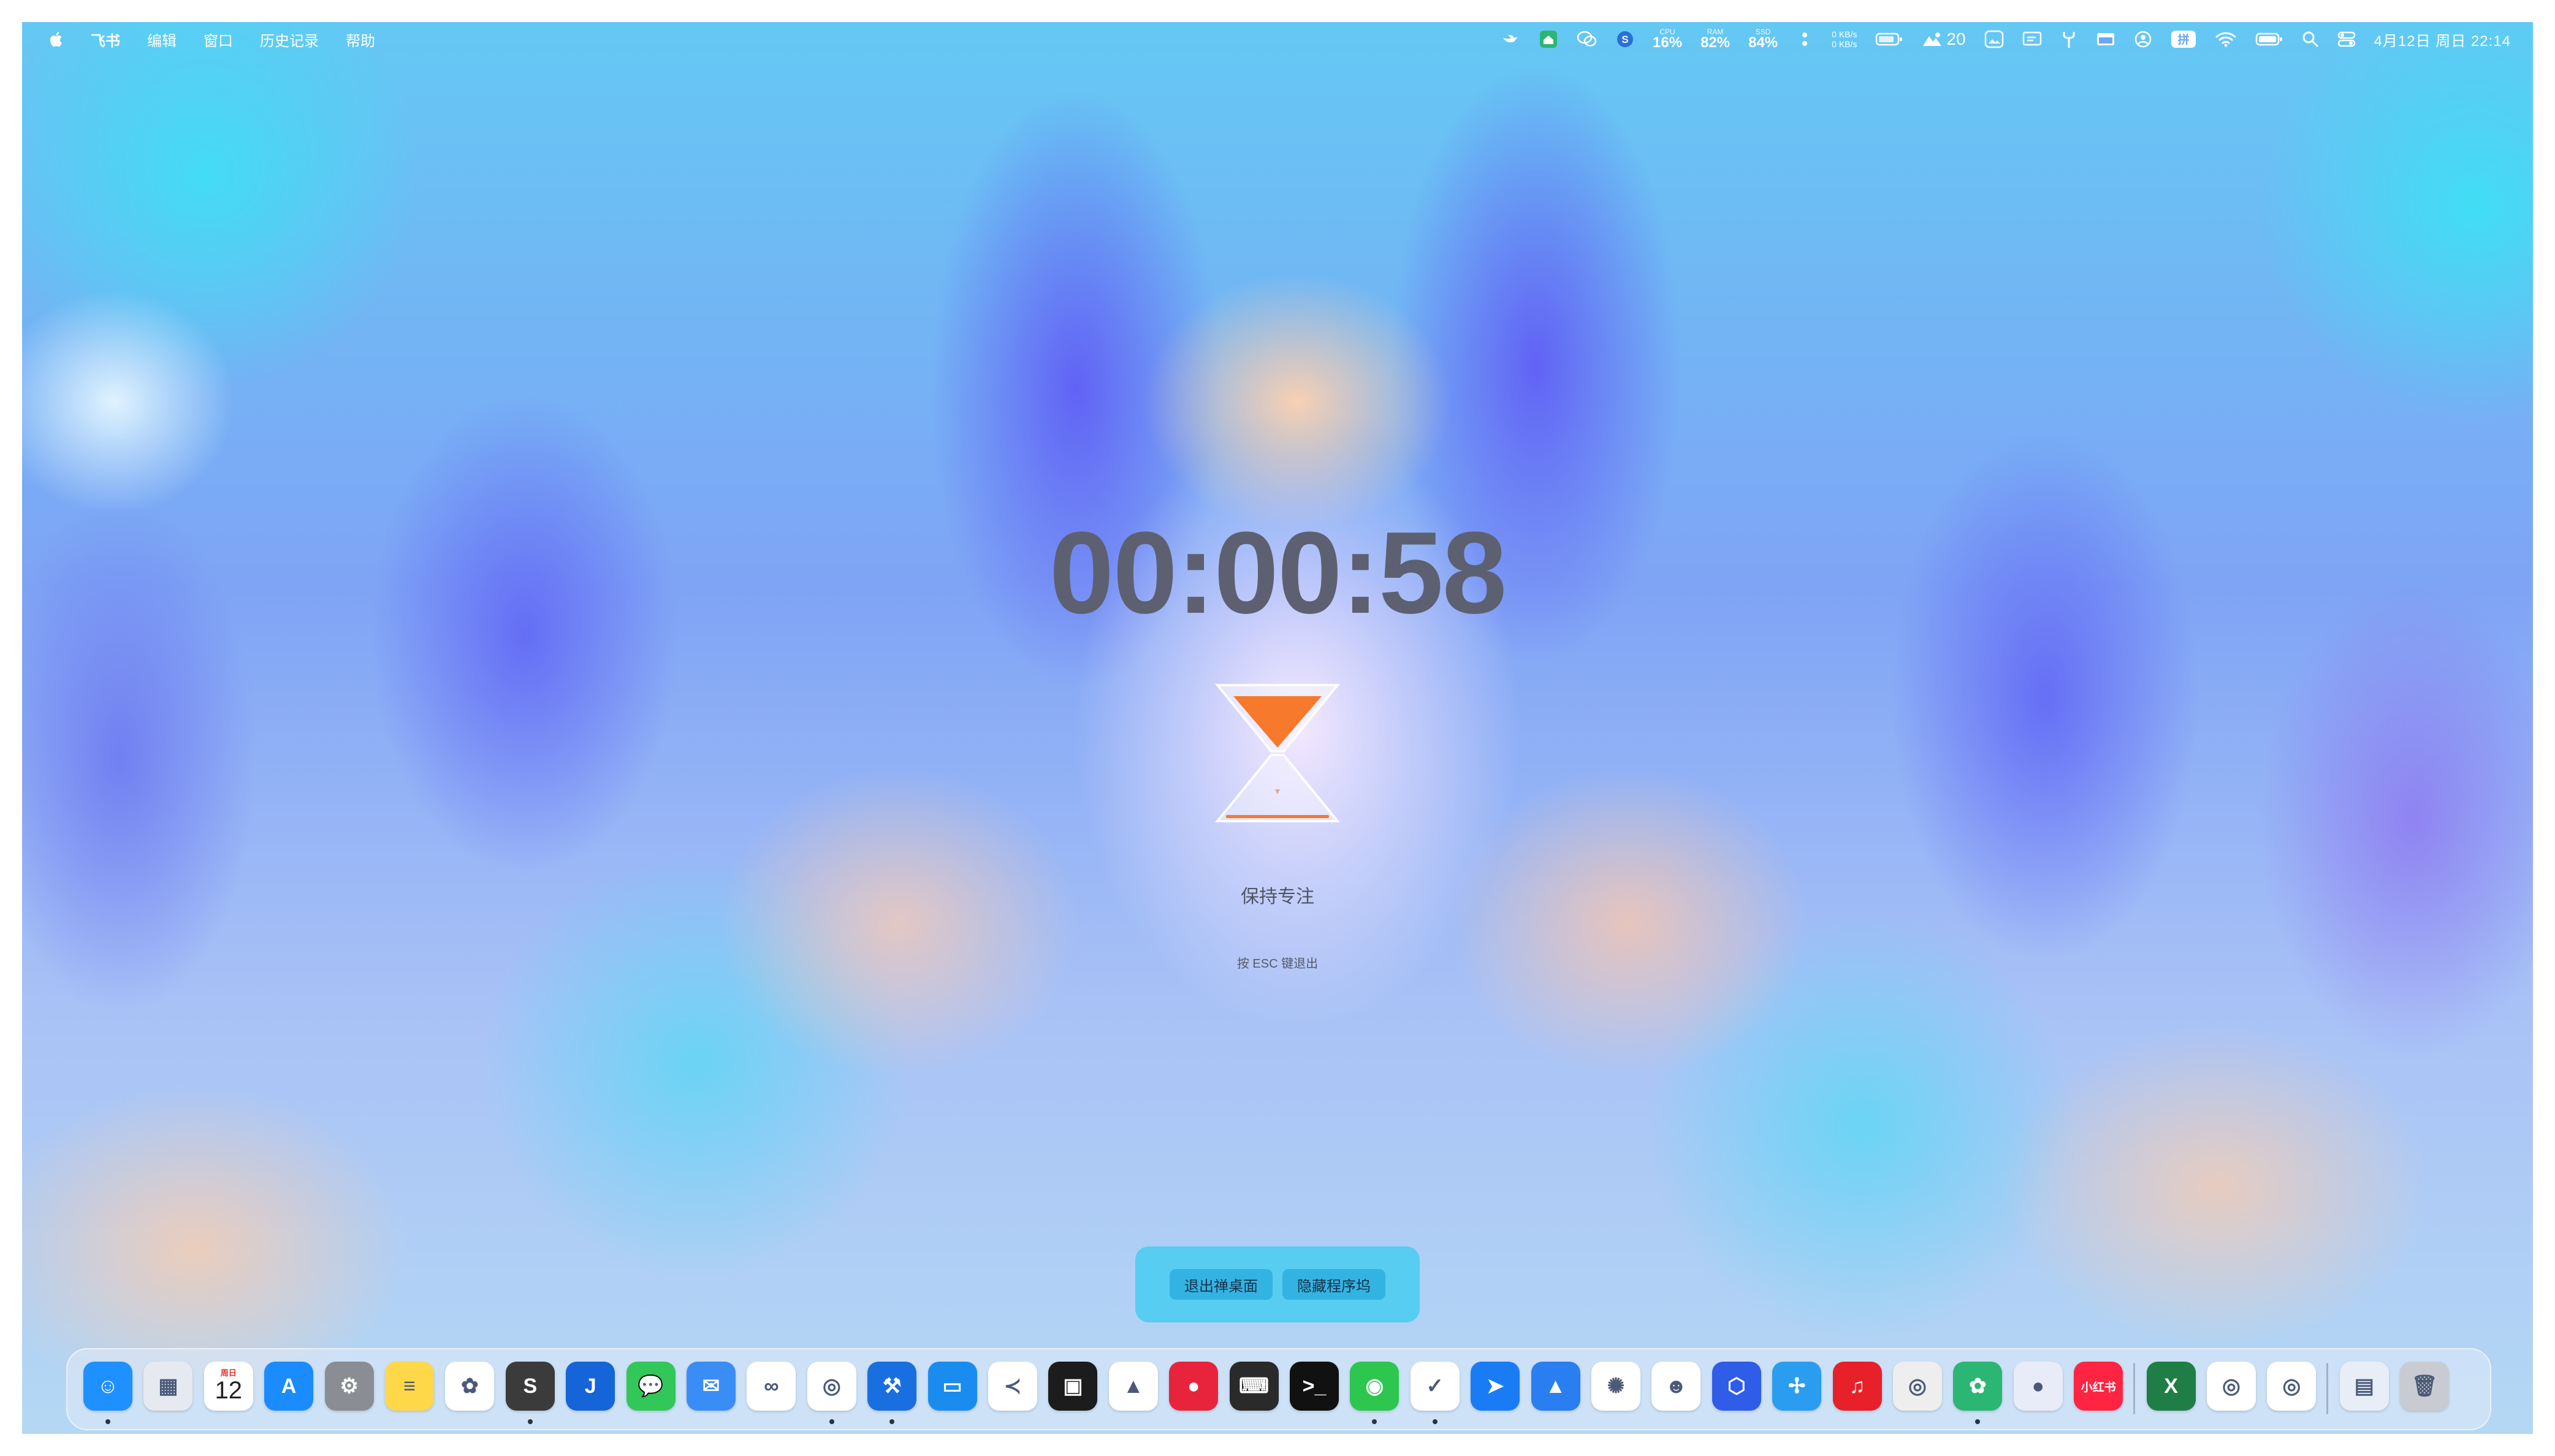  I want to click on photos-icon: ✿, so click(470, 1386).